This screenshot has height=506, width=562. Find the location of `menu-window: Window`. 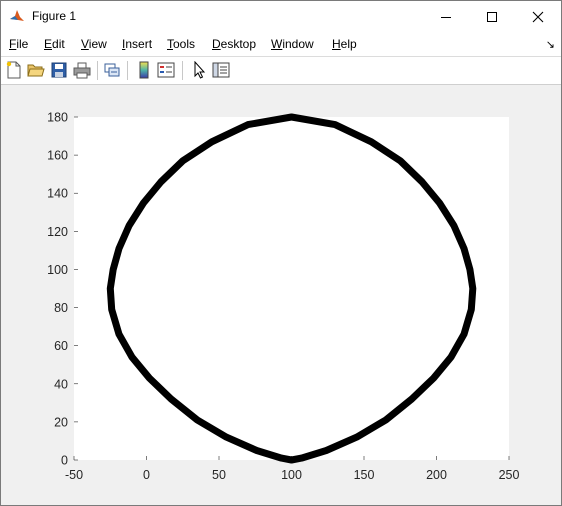

menu-window: Window is located at coordinates (292, 44).